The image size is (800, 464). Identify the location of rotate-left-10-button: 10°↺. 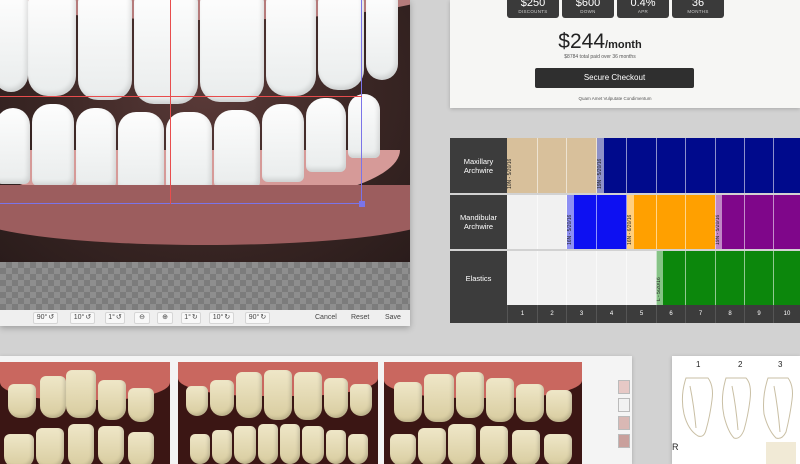
(82, 318).